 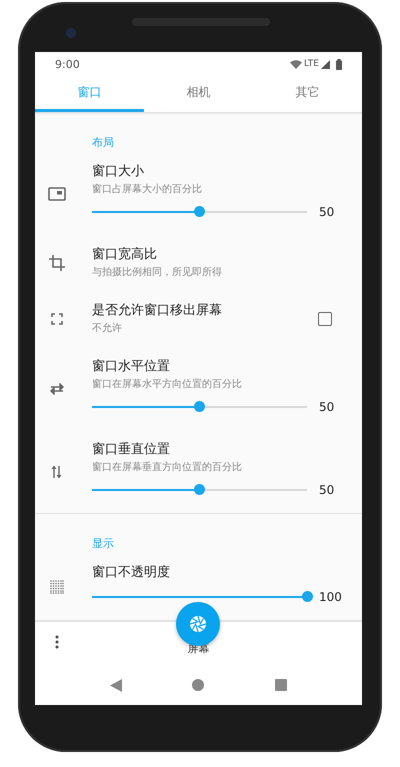 I want to click on aperture-icon, so click(x=198, y=624).